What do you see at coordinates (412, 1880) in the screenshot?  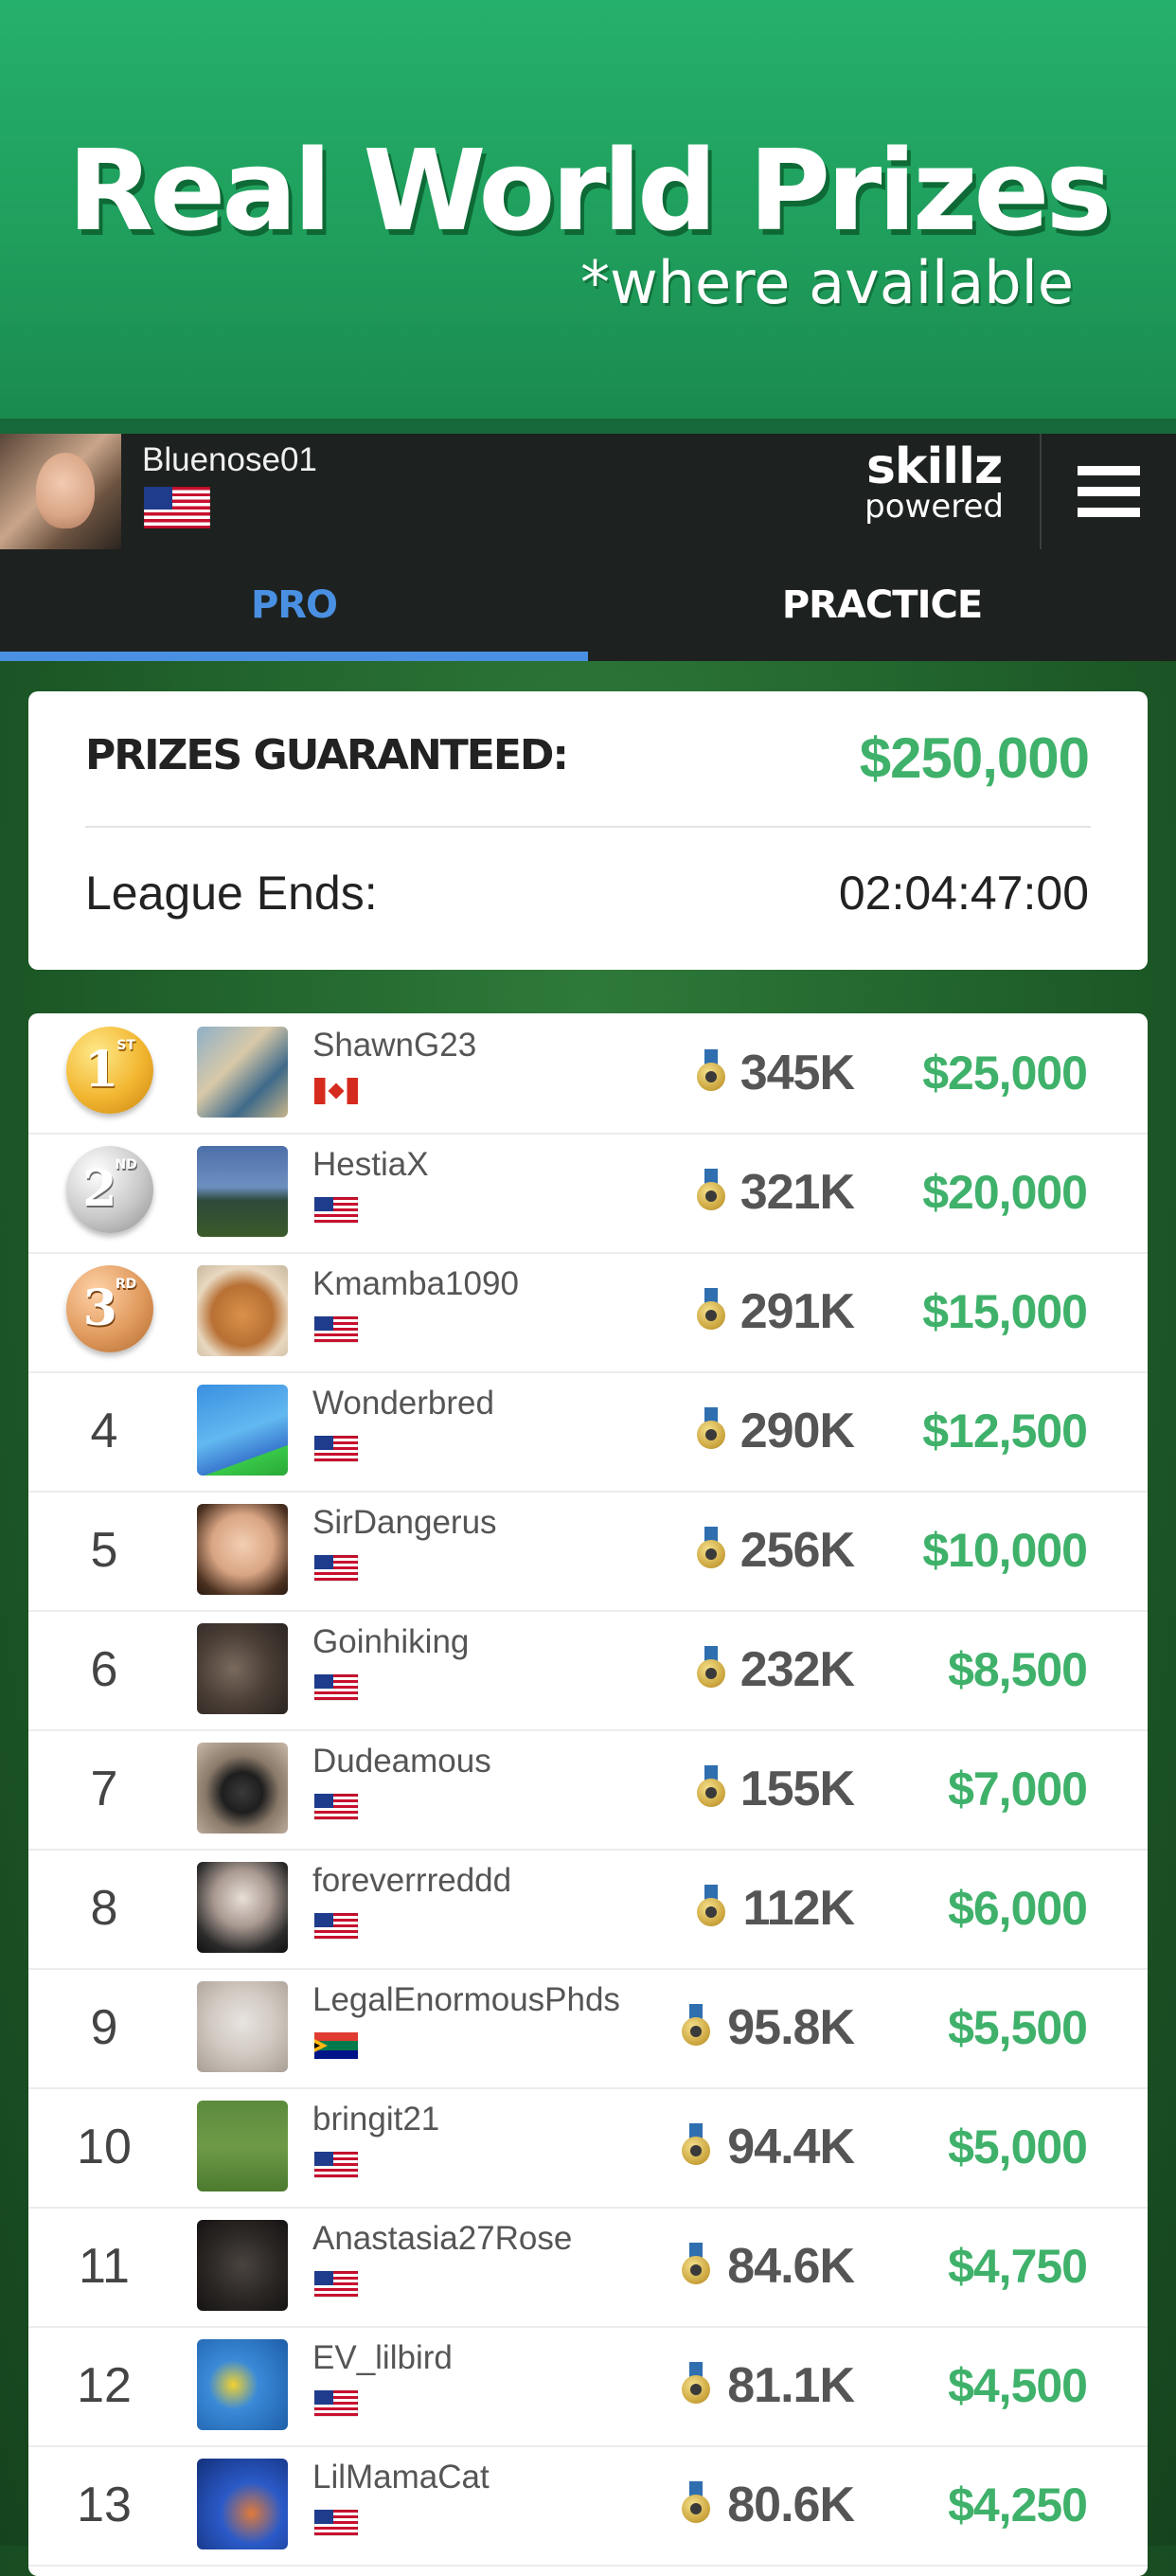 I see `player-name: foreverrreddd` at bounding box center [412, 1880].